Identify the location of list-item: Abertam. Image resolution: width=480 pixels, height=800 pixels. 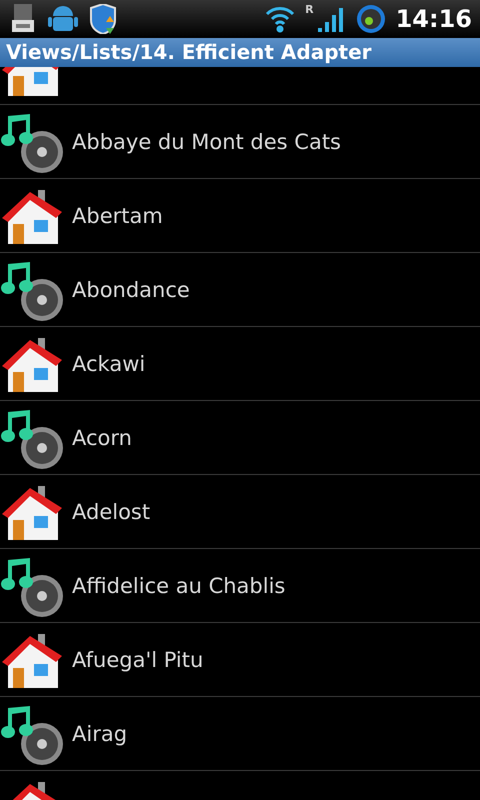
(117, 216).